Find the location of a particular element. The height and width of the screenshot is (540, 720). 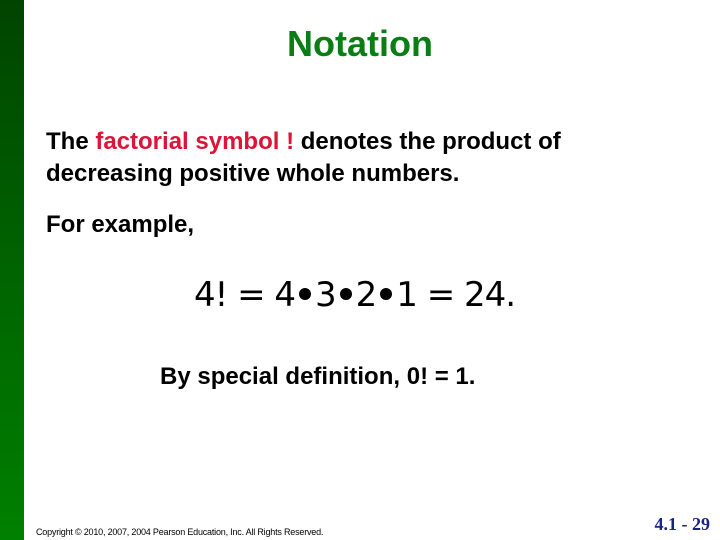

equation-factor: 3 is located at coordinates (326, 295).